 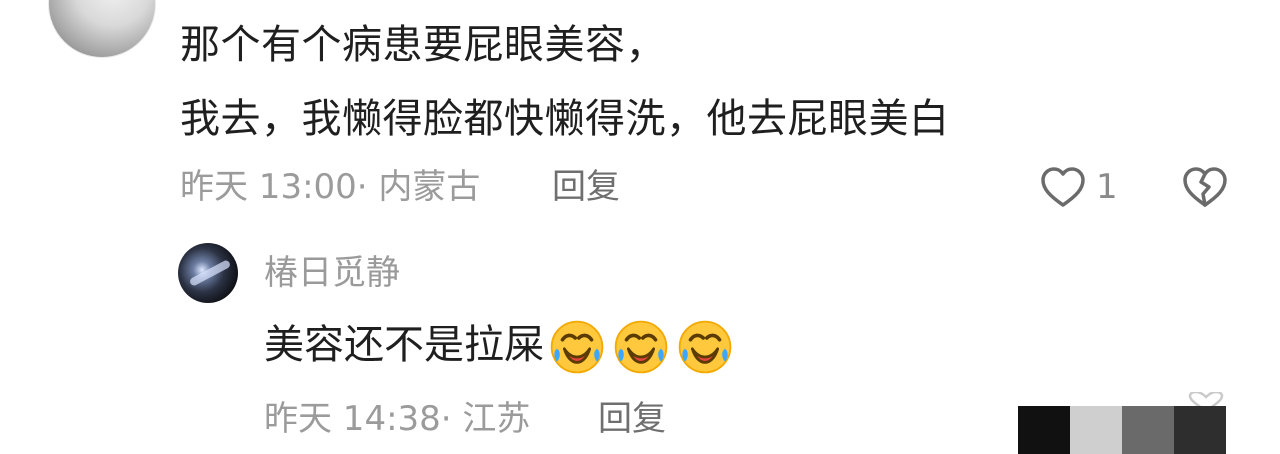 What do you see at coordinates (352, 419) in the screenshot?
I see `reply-time: 昨天 14:38` at bounding box center [352, 419].